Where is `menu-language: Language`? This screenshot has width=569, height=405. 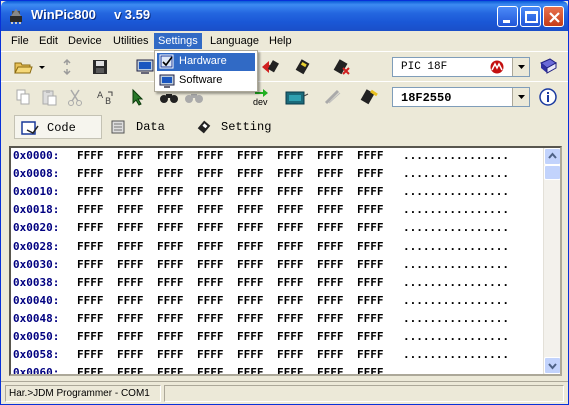 menu-language: Language is located at coordinates (234, 41).